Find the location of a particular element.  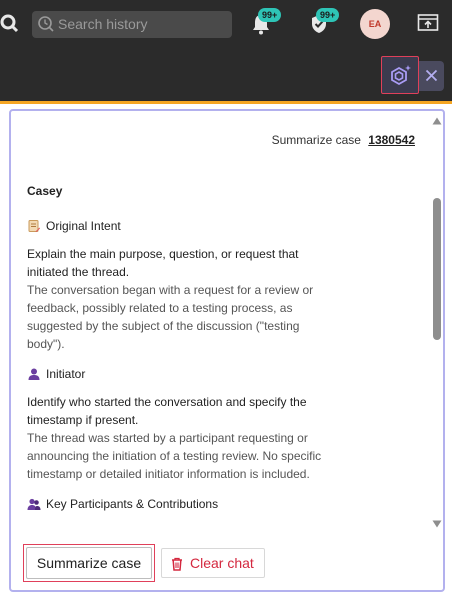

person-icon is located at coordinates (34, 374).